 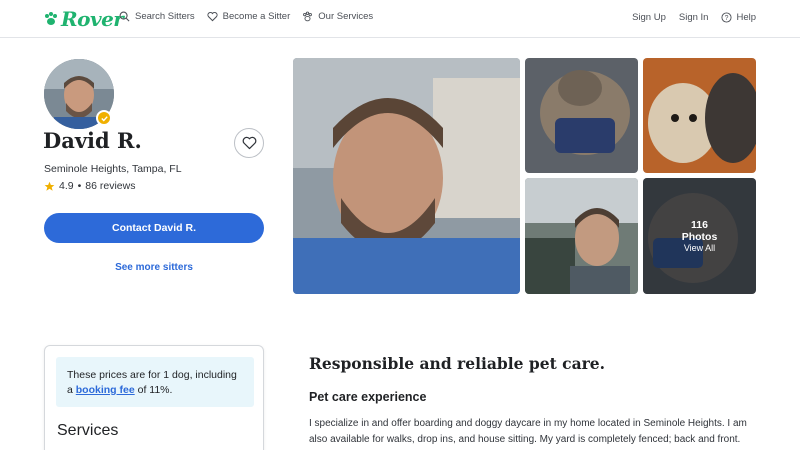 I want to click on contact-button: Contact David R., so click(x=154, y=228).